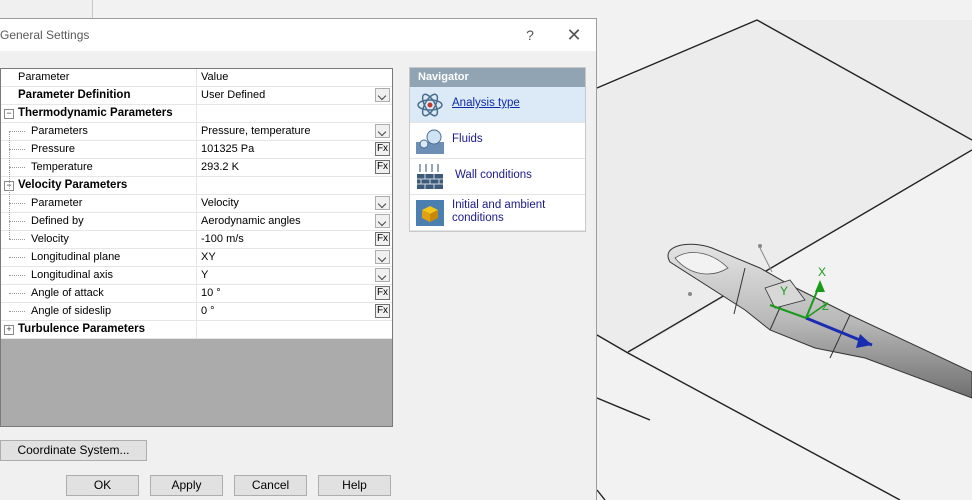 This screenshot has width=972, height=500. I want to click on grid-row: Angle of attack 10 ° Fx, so click(196, 294).